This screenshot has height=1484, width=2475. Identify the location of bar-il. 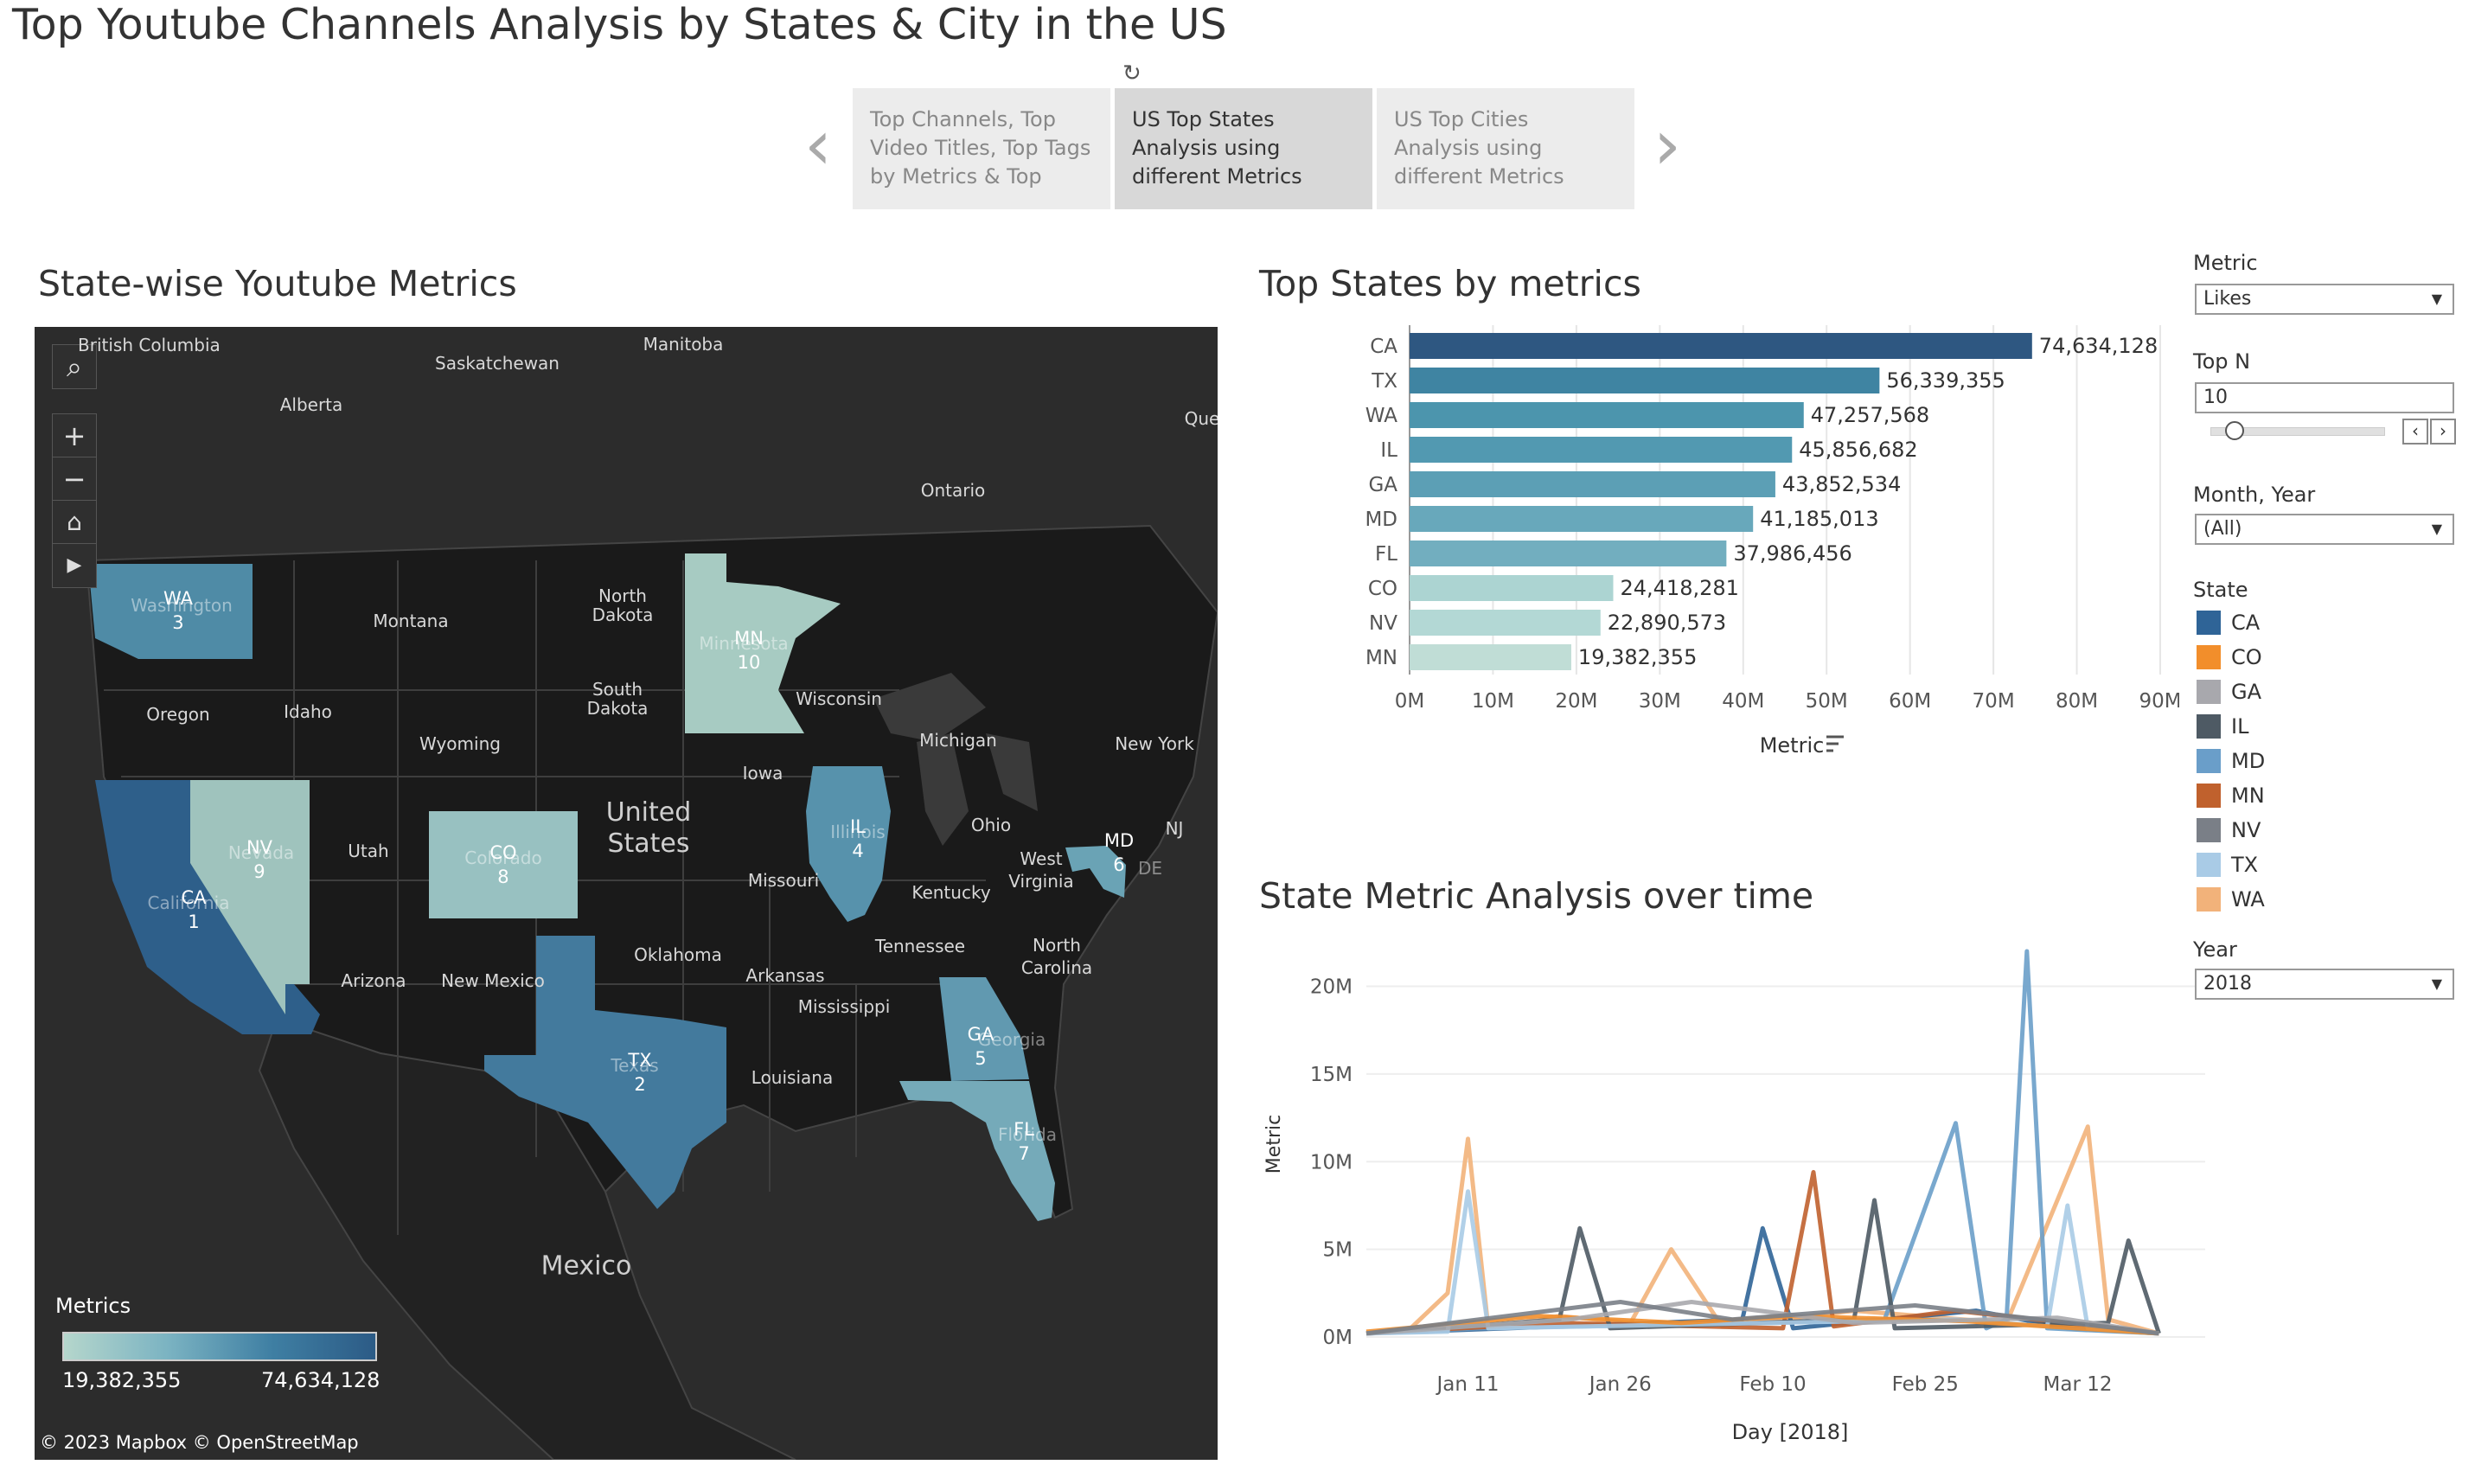
(1601, 450).